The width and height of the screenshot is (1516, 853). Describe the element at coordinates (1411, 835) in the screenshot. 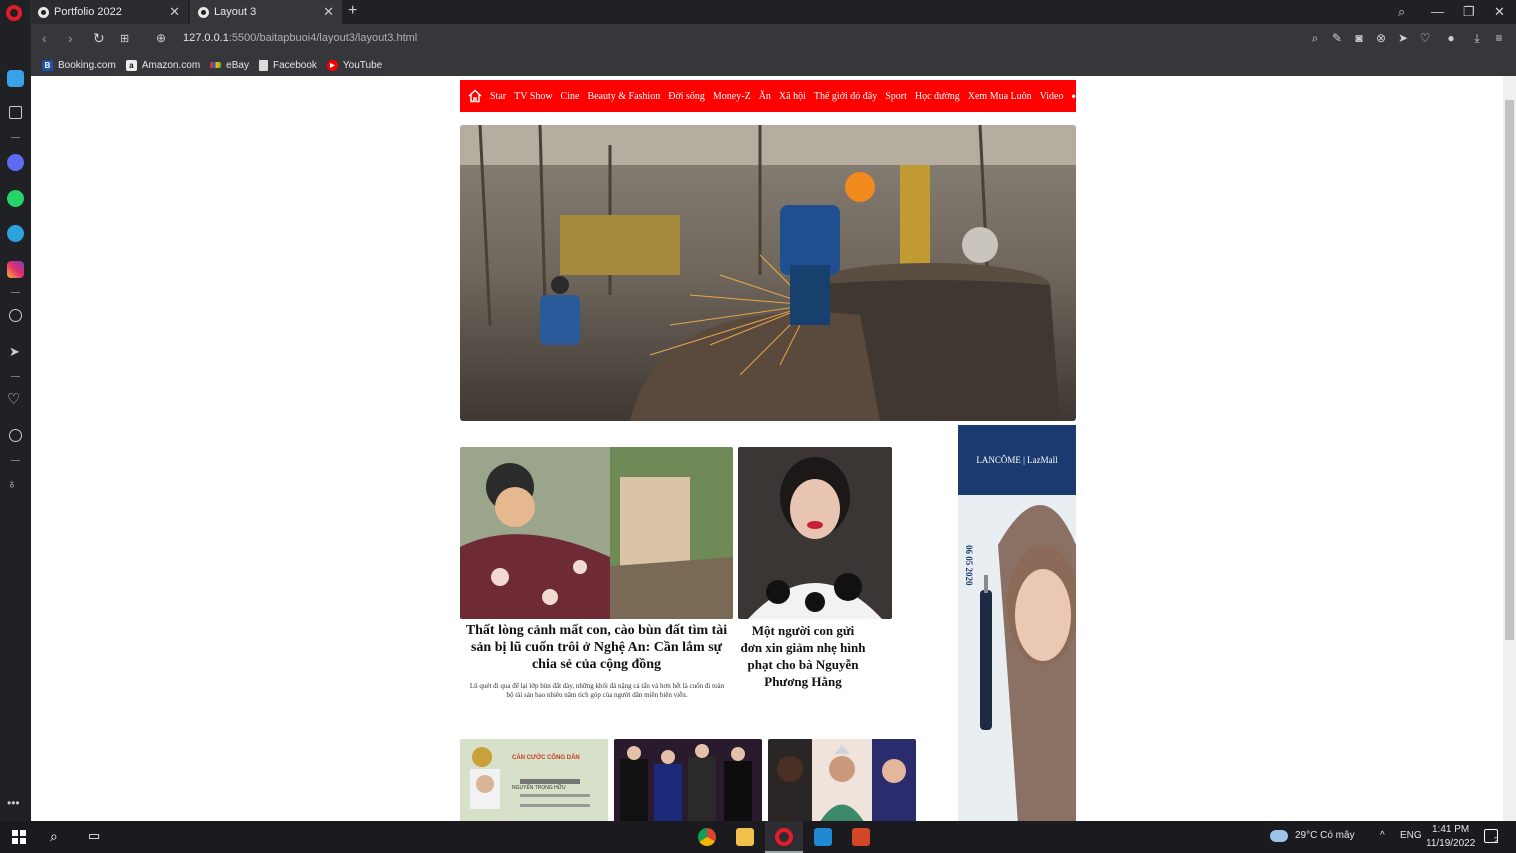

I see `language-indicator: ENG` at that location.